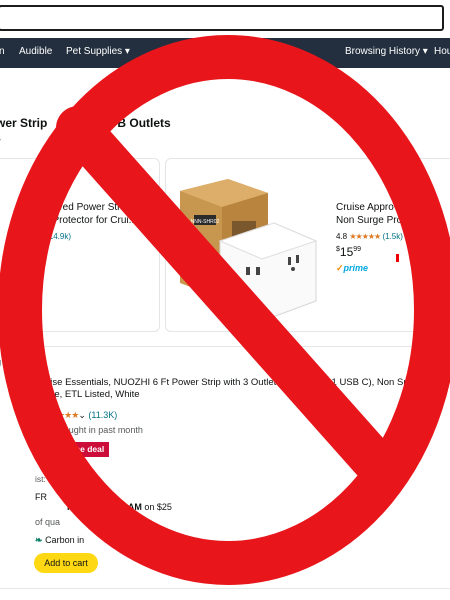 The height and width of the screenshot is (600, 450). Describe the element at coordinates (95, 207) in the screenshot. I see `product-title: Approved Power Strip` at that location.